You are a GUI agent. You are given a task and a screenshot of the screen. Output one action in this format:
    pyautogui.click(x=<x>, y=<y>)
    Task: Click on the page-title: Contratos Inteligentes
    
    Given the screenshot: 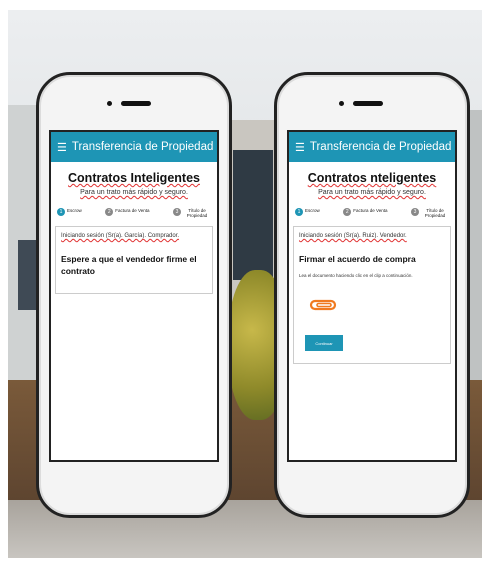 What is the action you would take?
    pyautogui.click(x=134, y=178)
    